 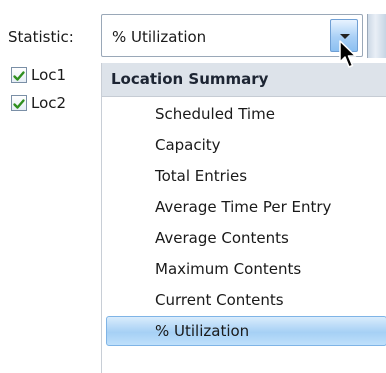 I want to click on group-header-label: Location Summary, so click(x=190, y=79).